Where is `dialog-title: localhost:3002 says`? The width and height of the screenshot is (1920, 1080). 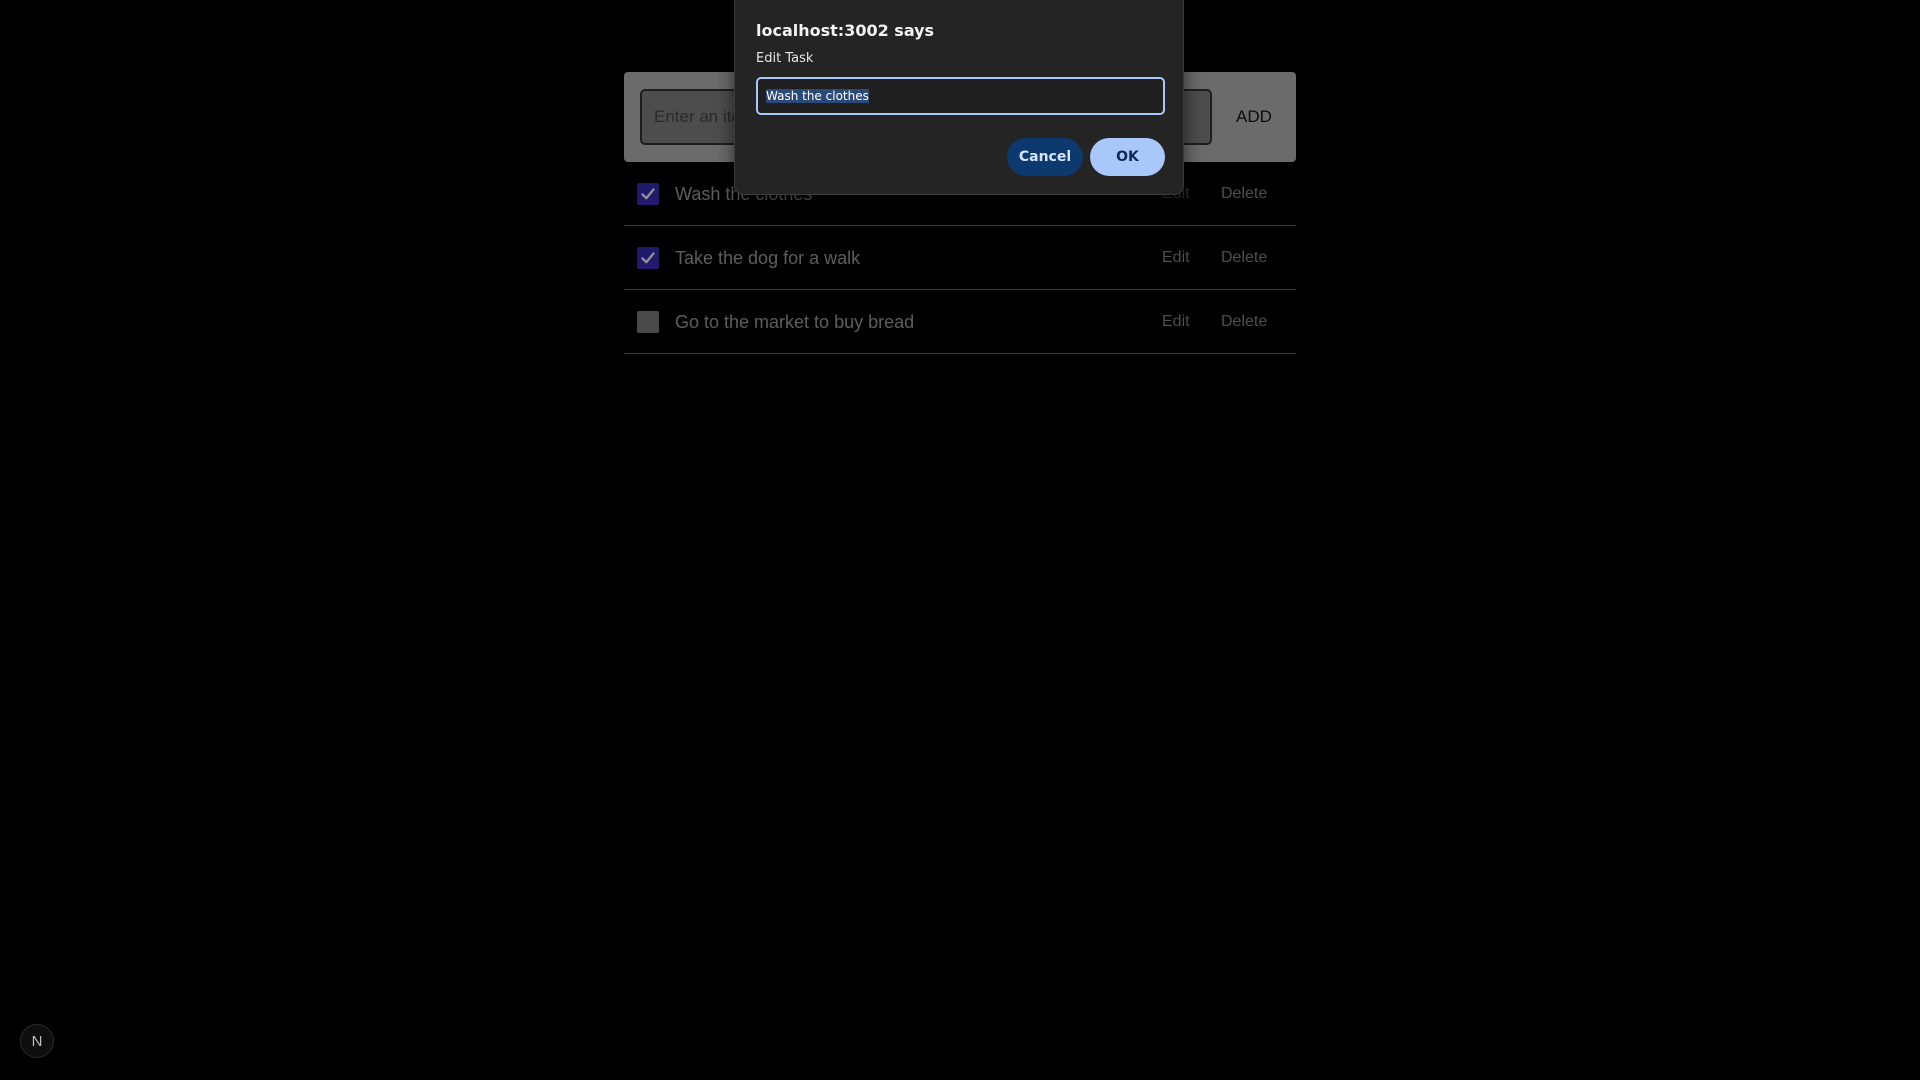
dialog-title: localhost:3002 says is located at coordinates (845, 30).